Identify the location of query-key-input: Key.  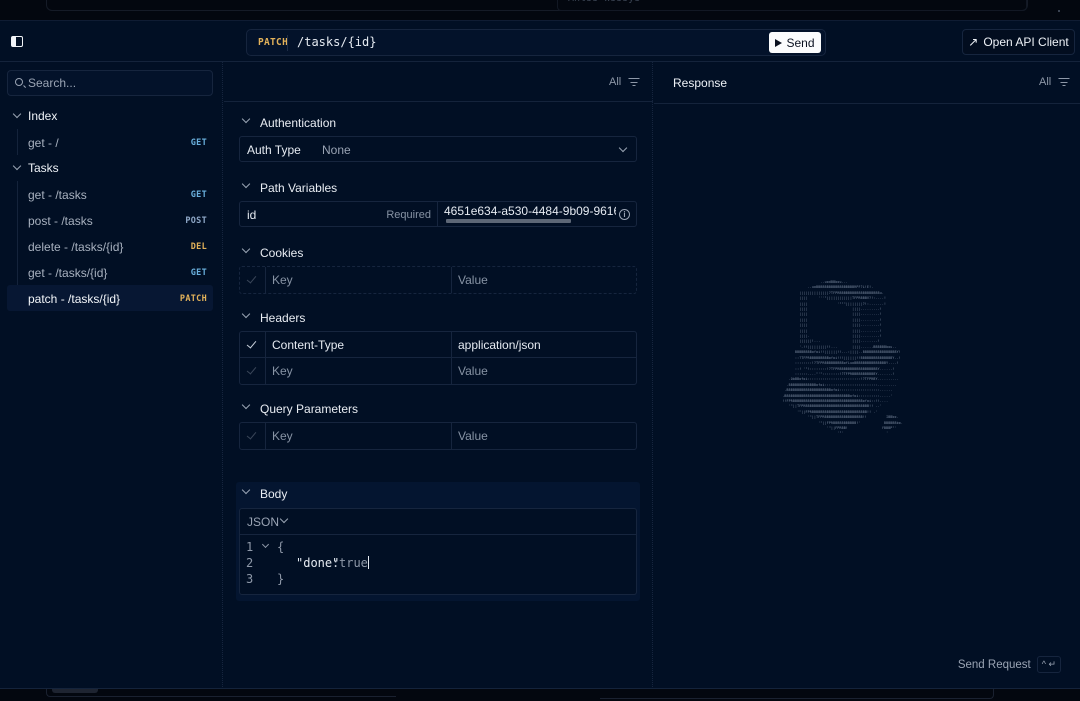
(359, 436).